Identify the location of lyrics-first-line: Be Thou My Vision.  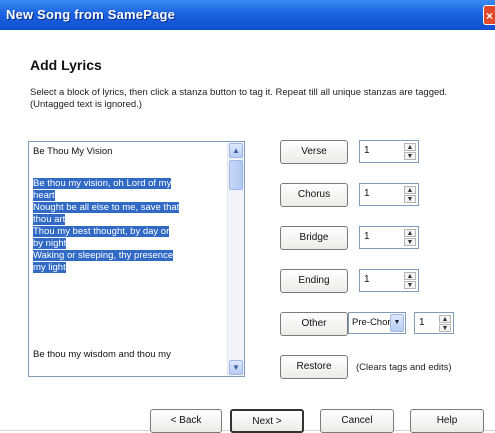
(73, 151).